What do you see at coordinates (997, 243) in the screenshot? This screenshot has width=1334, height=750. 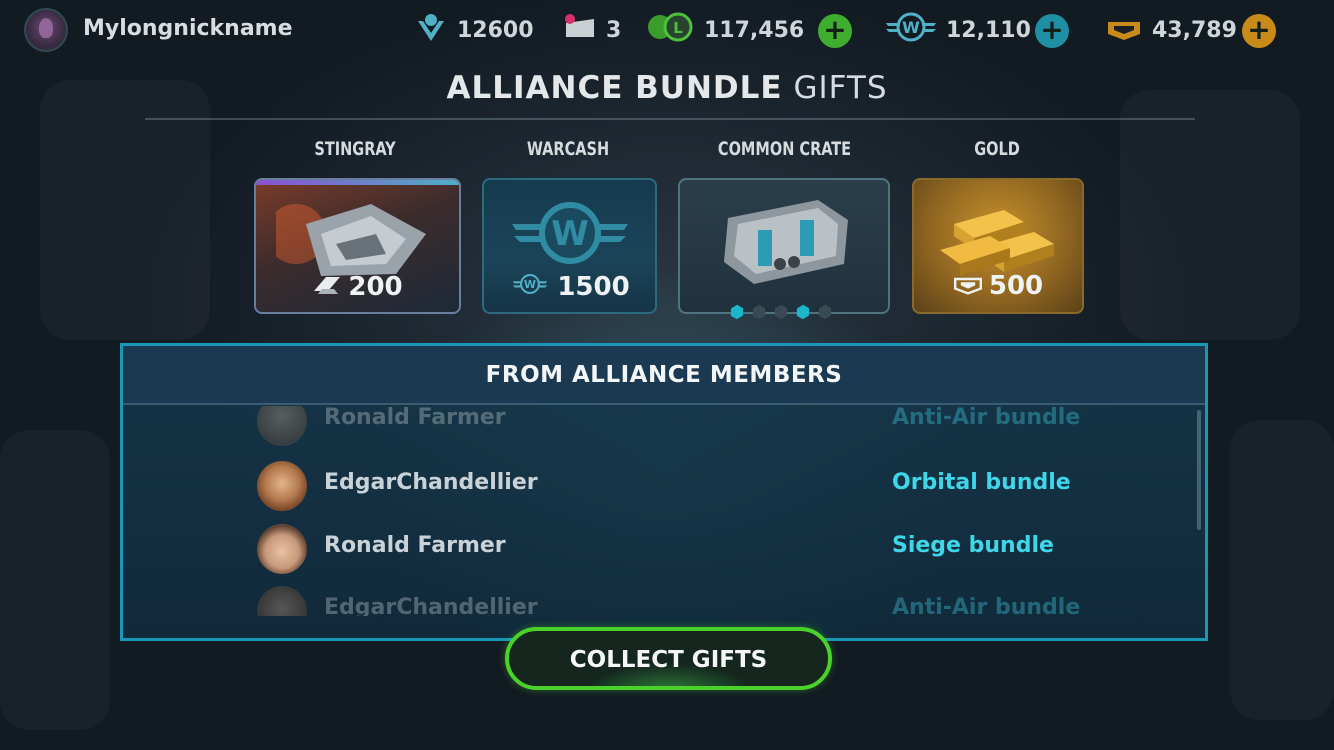 I see `gold-bars-icon` at bounding box center [997, 243].